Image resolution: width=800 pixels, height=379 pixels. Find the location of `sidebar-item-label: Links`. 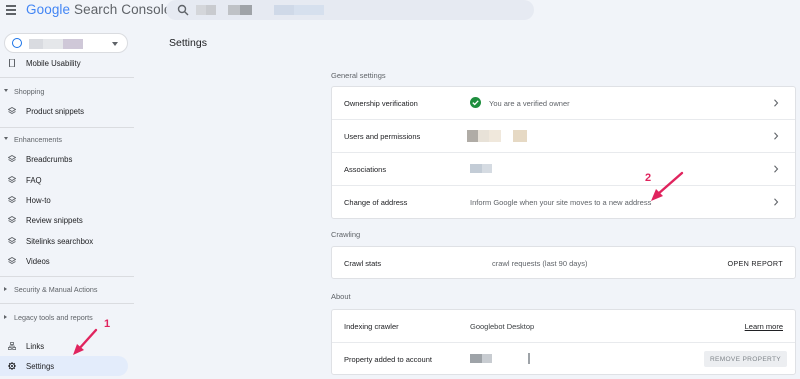

sidebar-item-label: Links is located at coordinates (35, 346).